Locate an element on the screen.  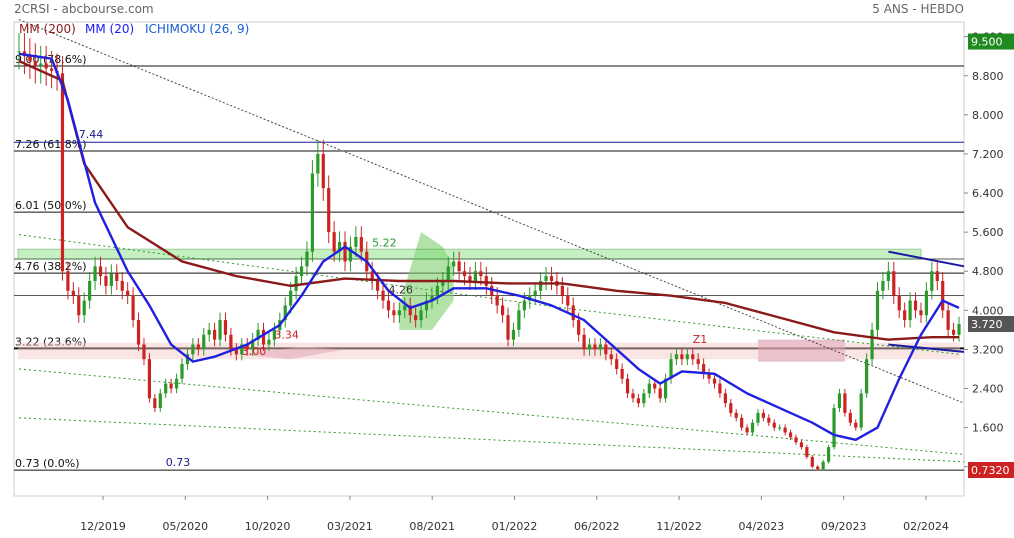
red-zone is located at coordinates (489, 351).